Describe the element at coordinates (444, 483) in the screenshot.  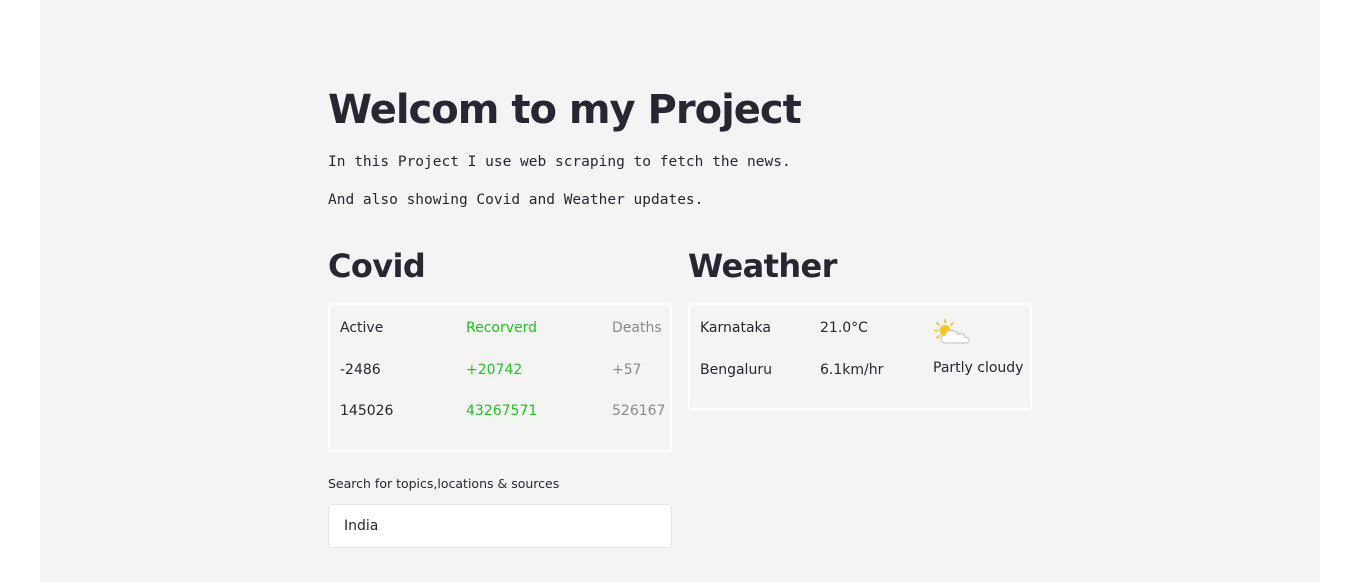
I see `search-label: Search for topics,locations & sources` at that location.